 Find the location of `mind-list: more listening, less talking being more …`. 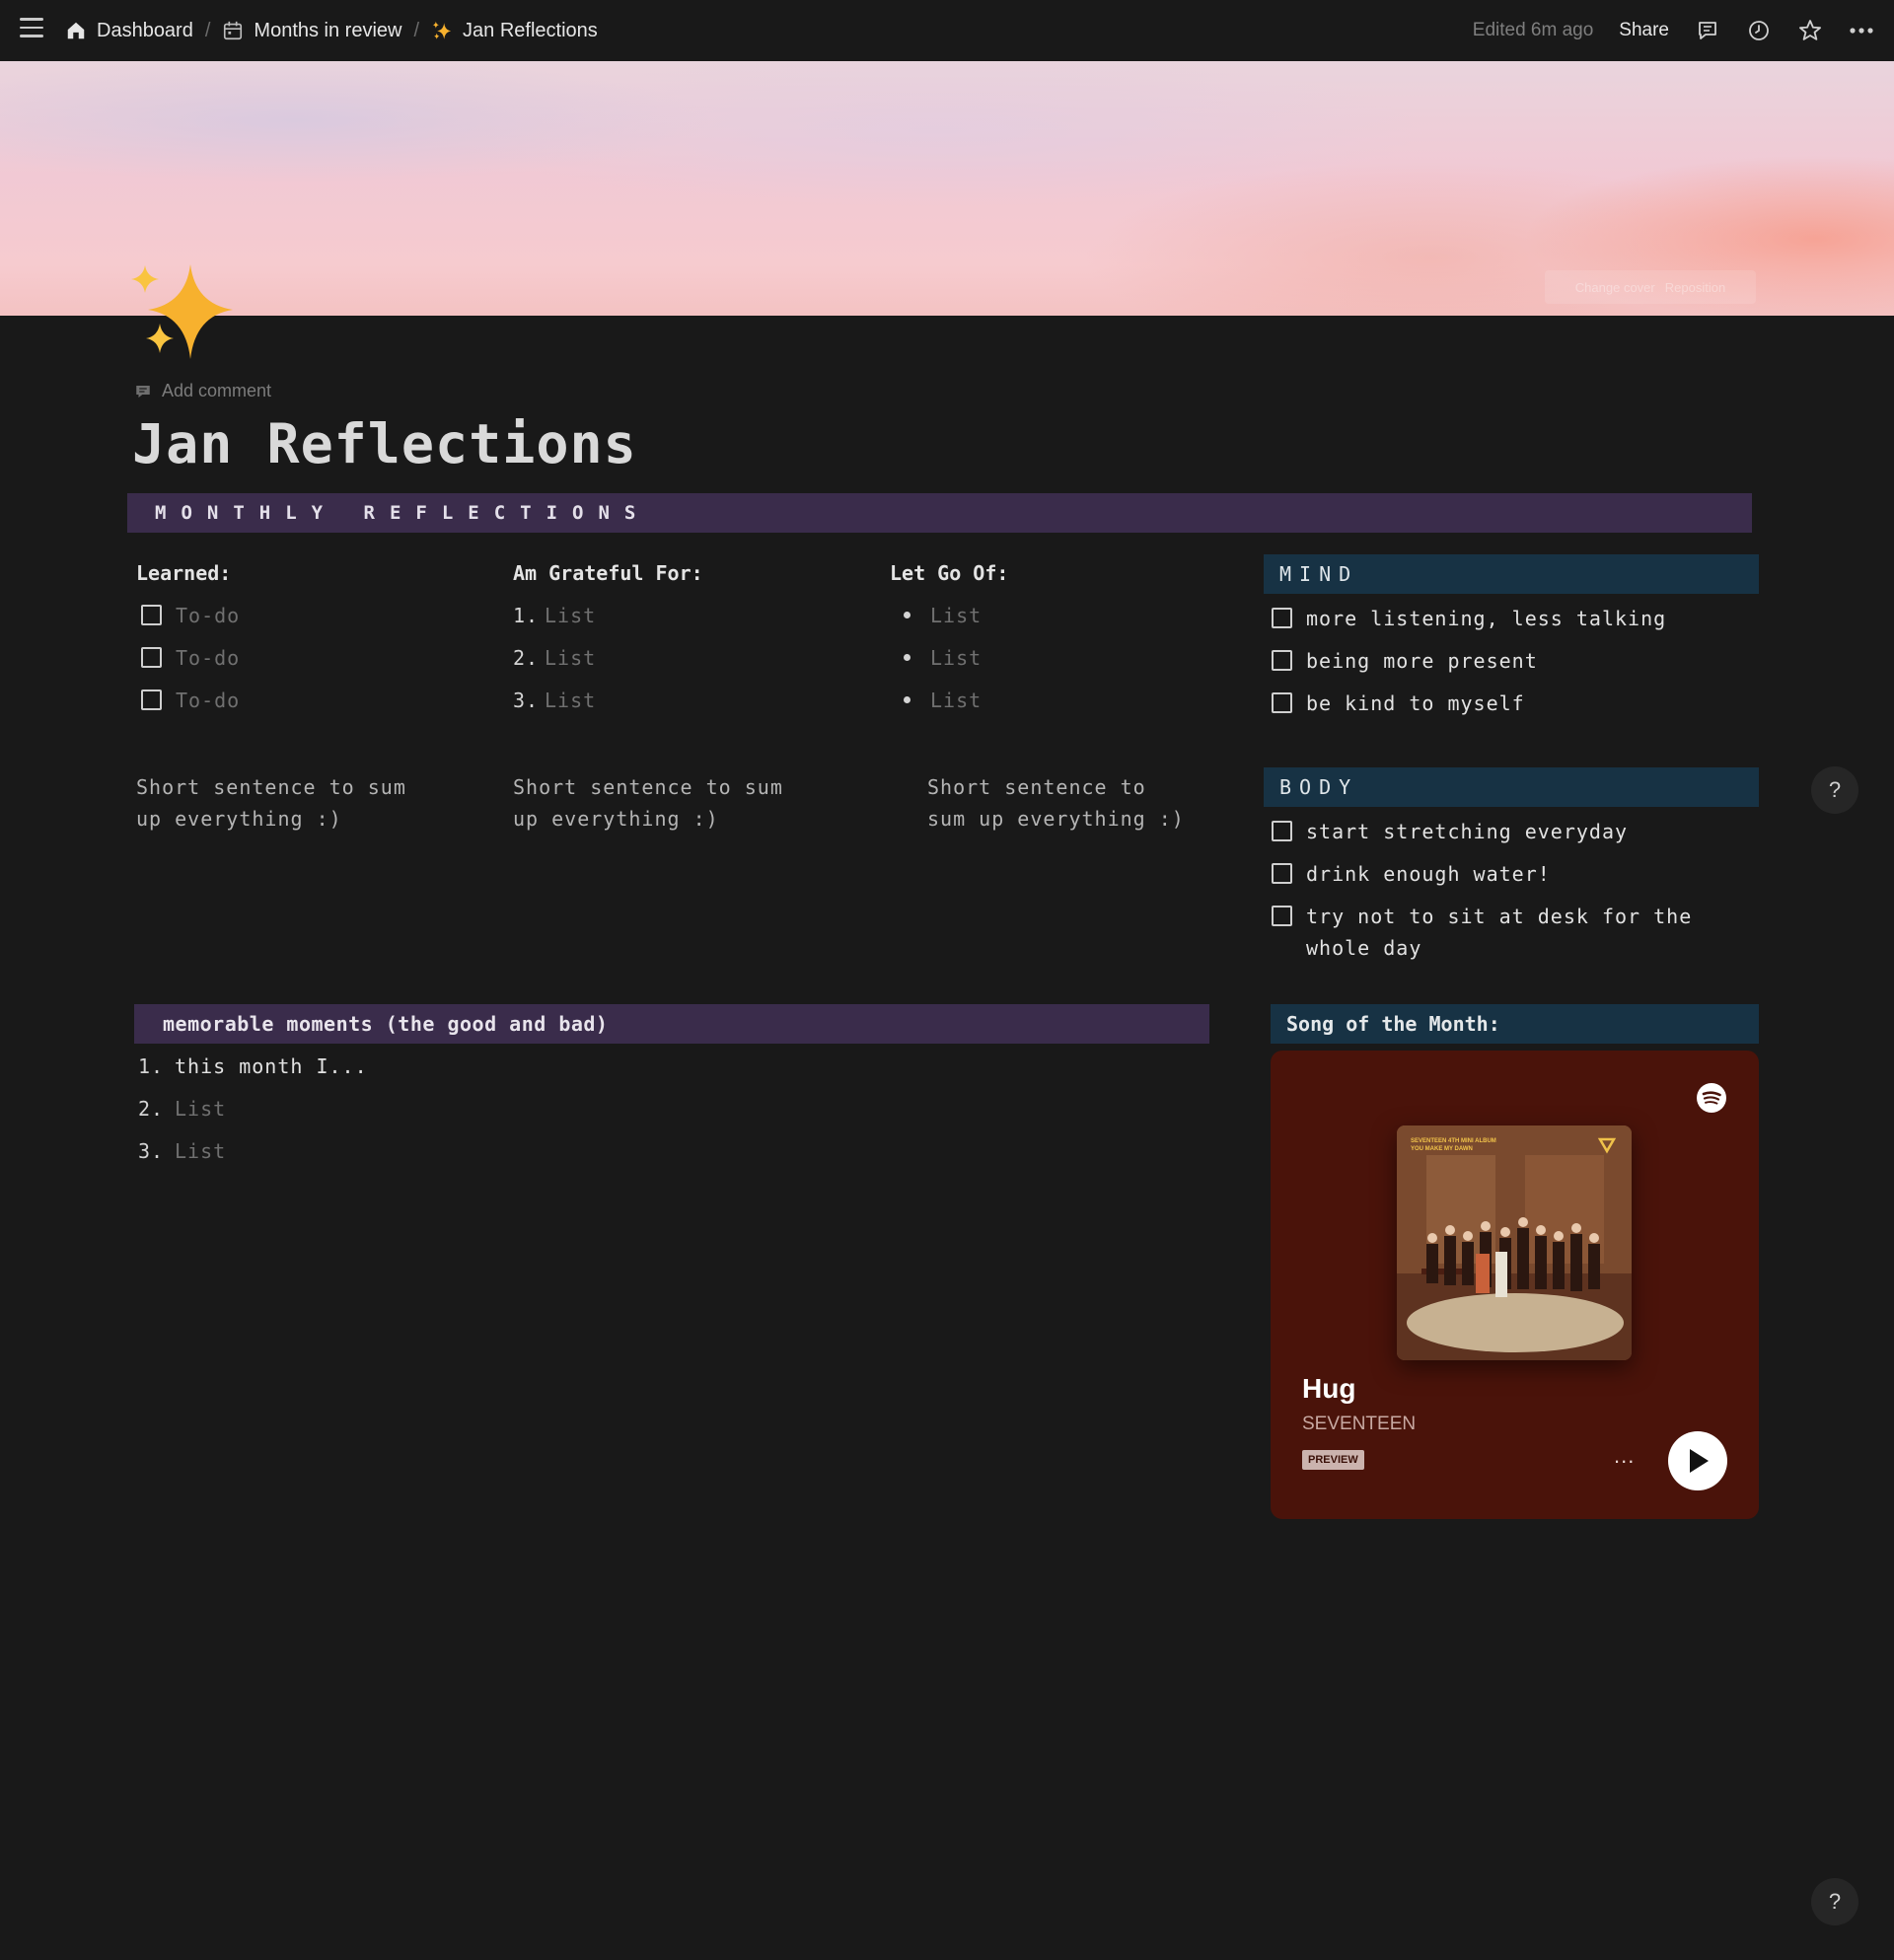

mind-list: more listening, less talking being more … is located at coordinates (1520, 661).